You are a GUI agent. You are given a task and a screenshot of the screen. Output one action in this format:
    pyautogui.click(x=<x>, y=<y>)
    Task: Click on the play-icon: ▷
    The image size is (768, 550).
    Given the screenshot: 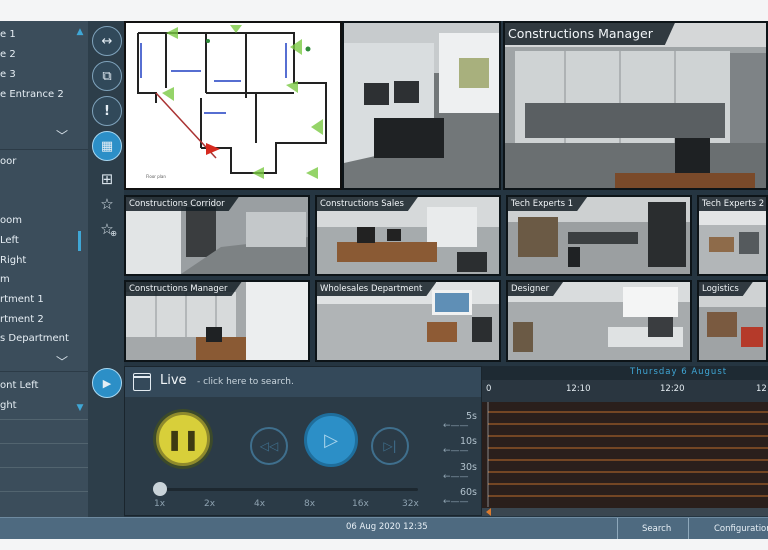 What is the action you would take?
    pyautogui.click(x=331, y=440)
    